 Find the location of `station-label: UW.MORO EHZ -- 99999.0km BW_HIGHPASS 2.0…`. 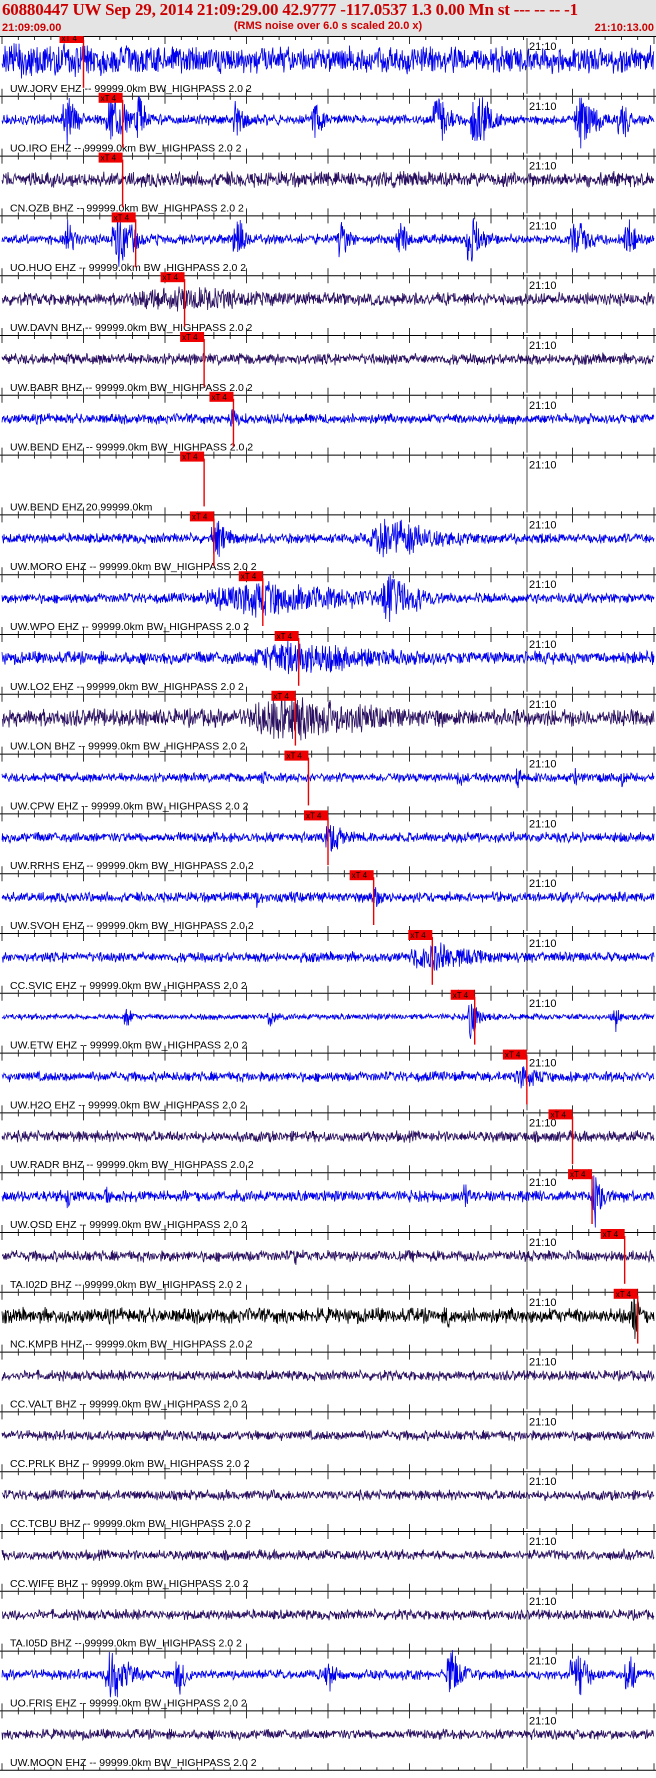

station-label: UW.MORO EHZ -- 99999.0km BW_HIGHPASS 2.0… is located at coordinates (133, 567).